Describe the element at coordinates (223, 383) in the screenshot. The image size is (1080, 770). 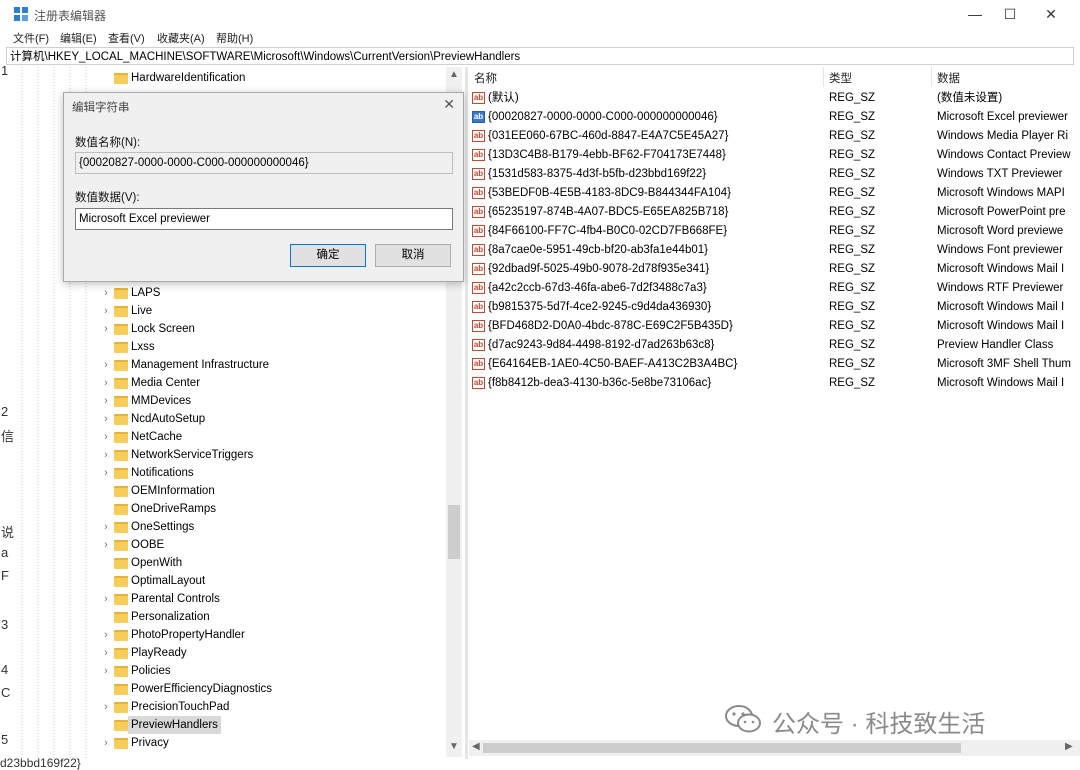
I see `tree-item: › Media Center` at that location.